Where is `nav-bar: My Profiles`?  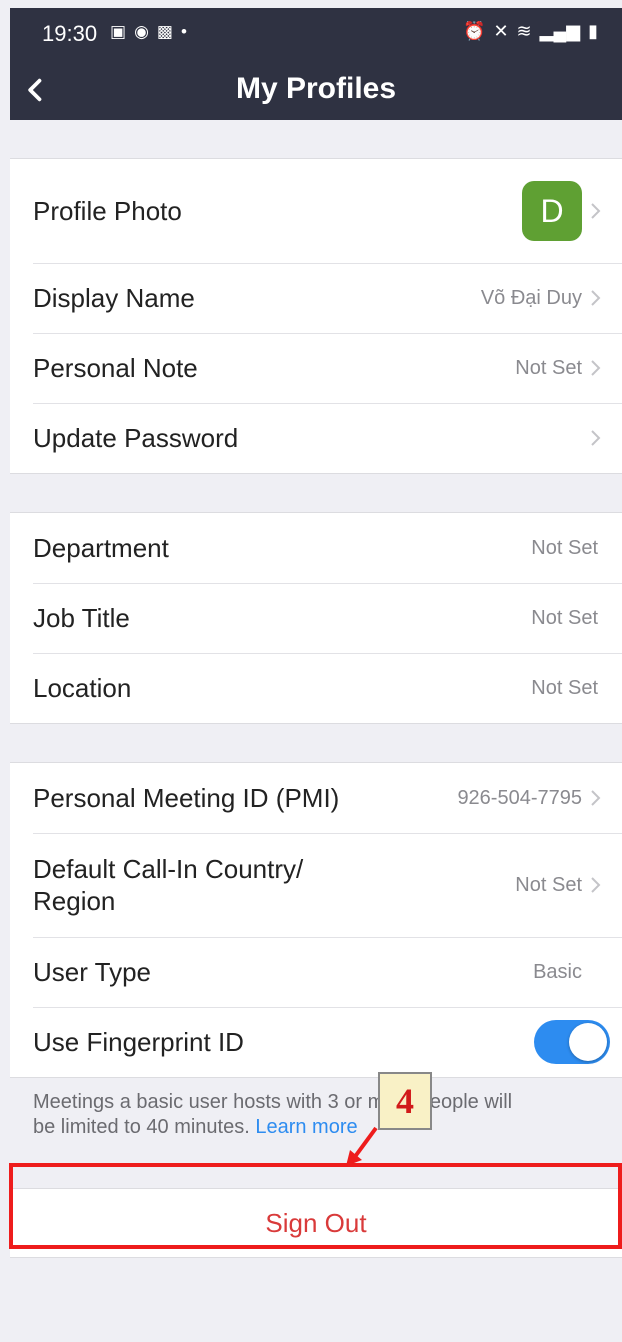
nav-bar: My Profiles is located at coordinates (316, 89).